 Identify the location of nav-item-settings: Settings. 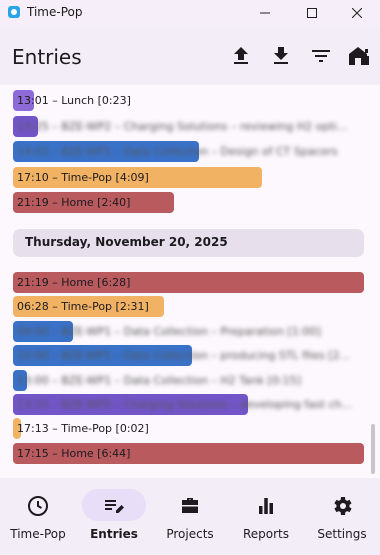
(342, 516).